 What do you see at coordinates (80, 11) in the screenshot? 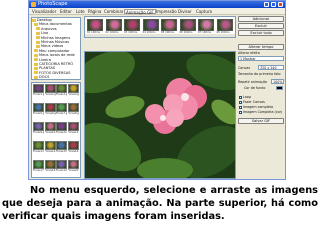
I see `tab-lote: Lote` at bounding box center [80, 11].